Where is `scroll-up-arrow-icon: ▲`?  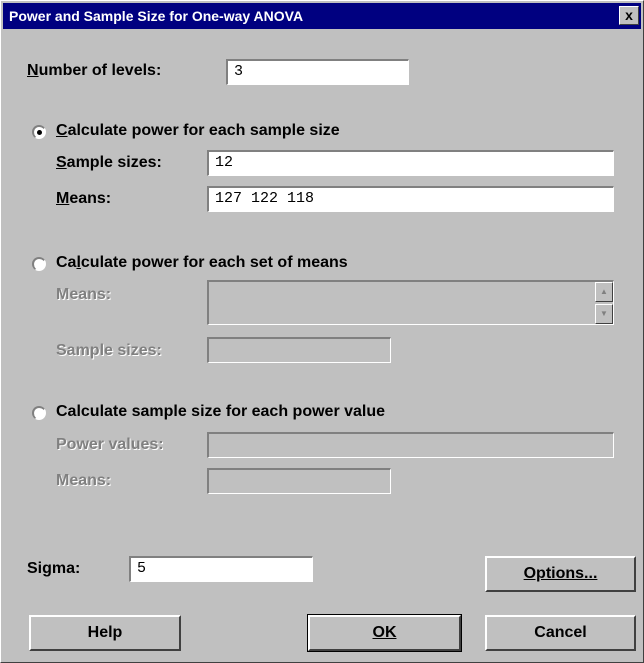
scroll-up-arrow-icon: ▲ is located at coordinates (604, 292).